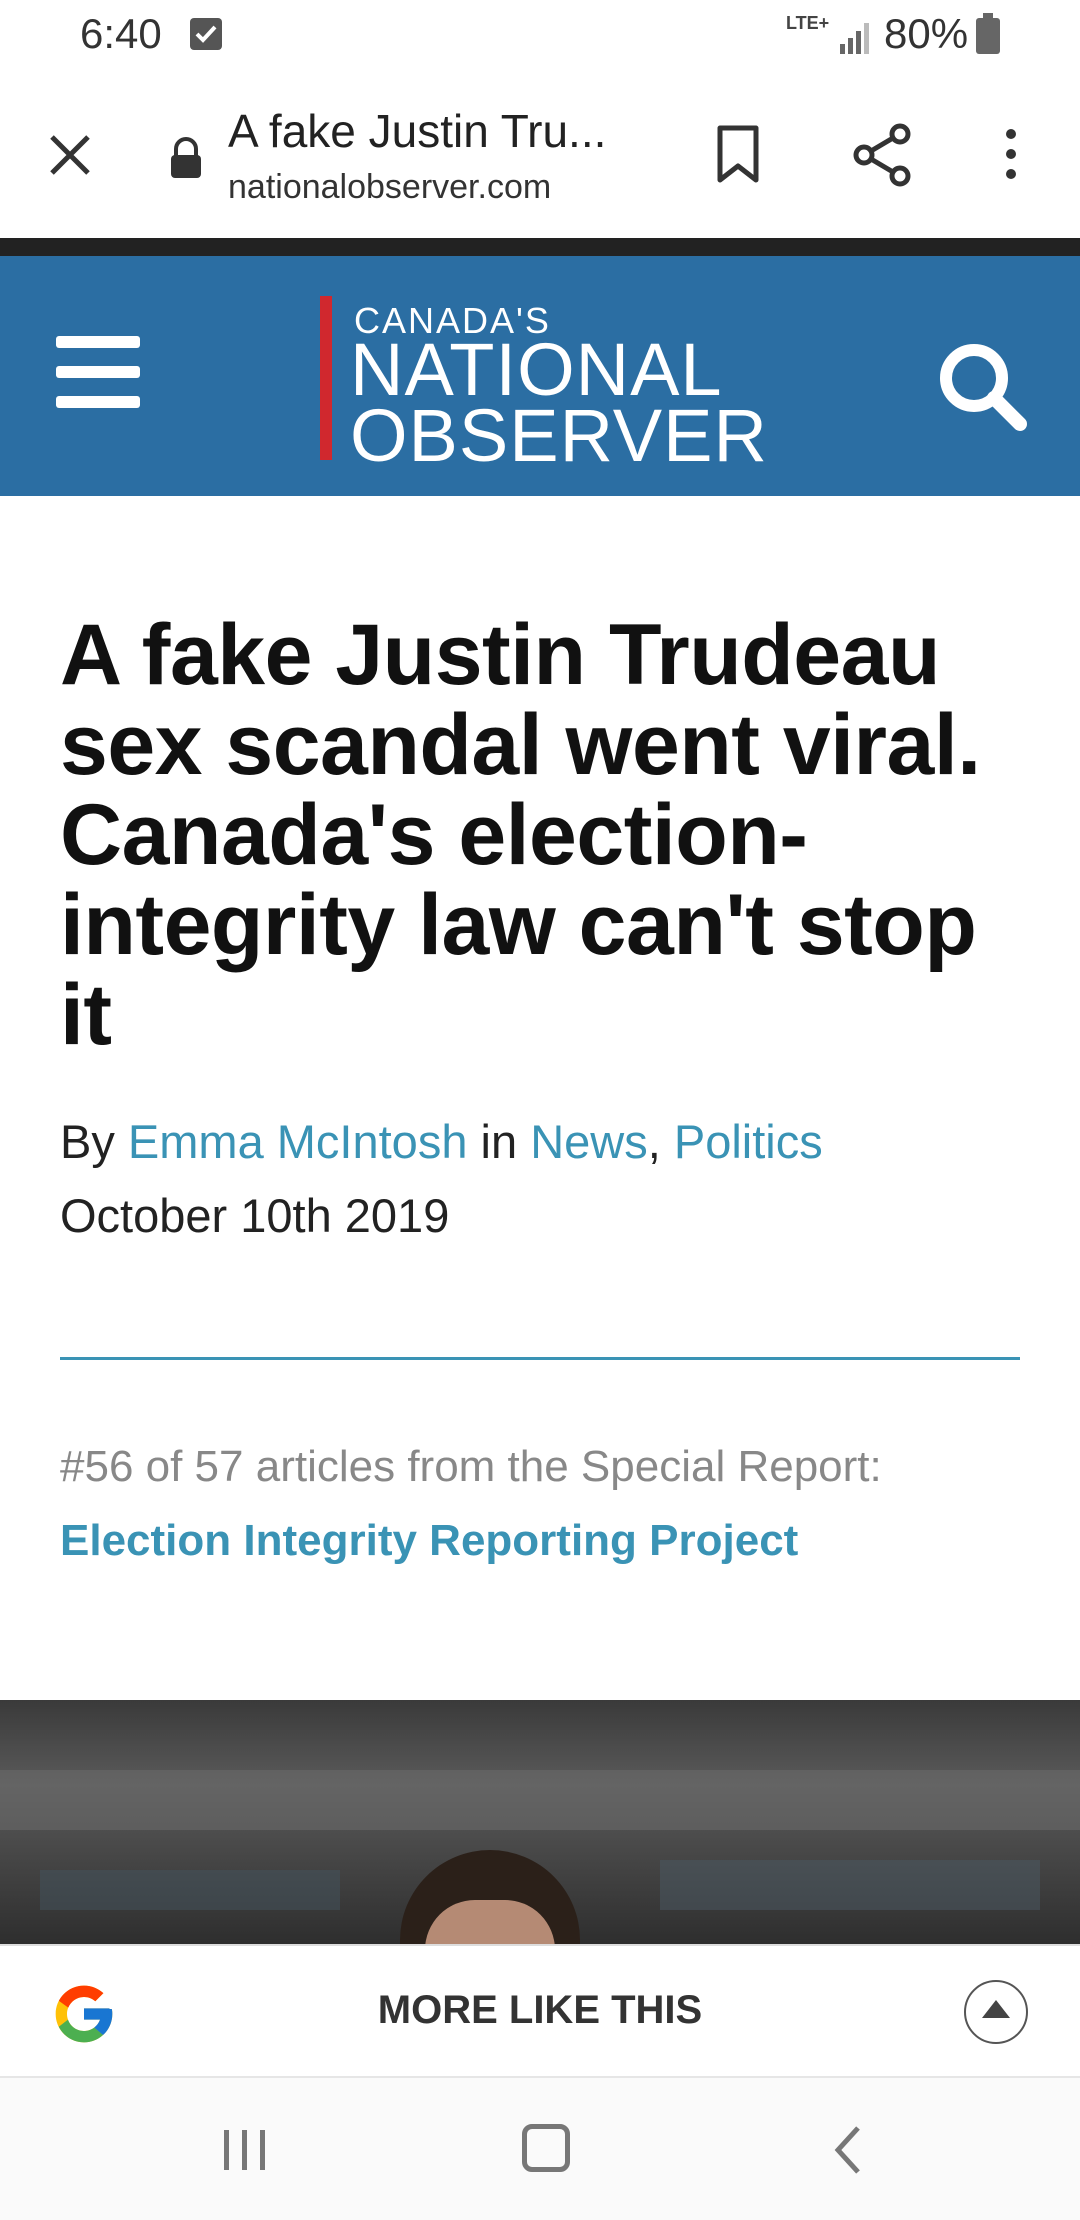 This screenshot has height=2220, width=1080. What do you see at coordinates (245, 2152) in the screenshot?
I see `recent-apps-icon` at bounding box center [245, 2152].